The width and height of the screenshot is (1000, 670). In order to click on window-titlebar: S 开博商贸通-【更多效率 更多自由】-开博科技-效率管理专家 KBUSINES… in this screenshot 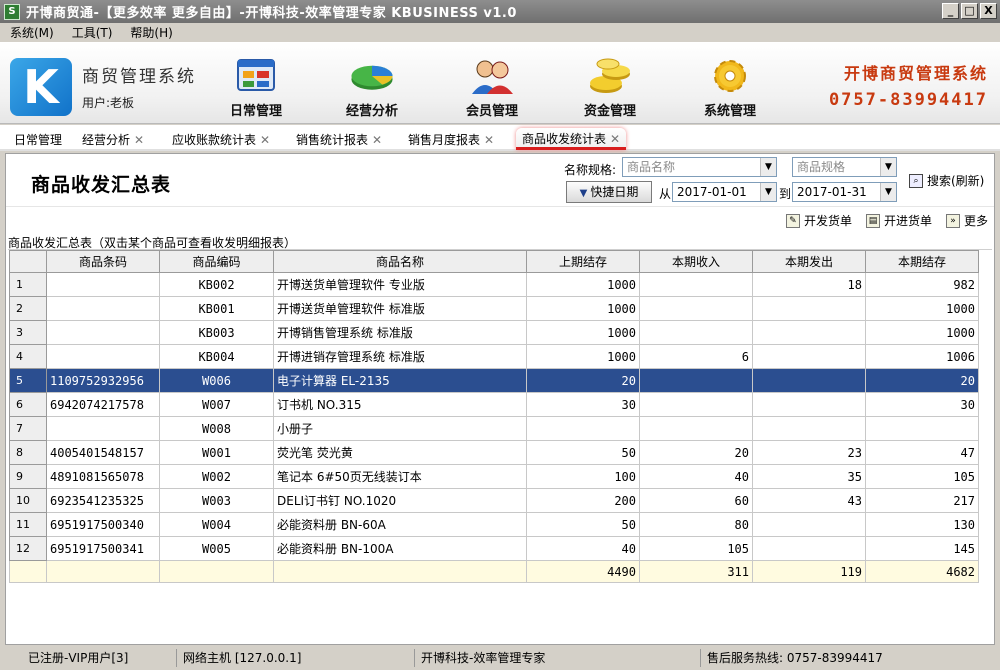, I will do `click(500, 11)`.